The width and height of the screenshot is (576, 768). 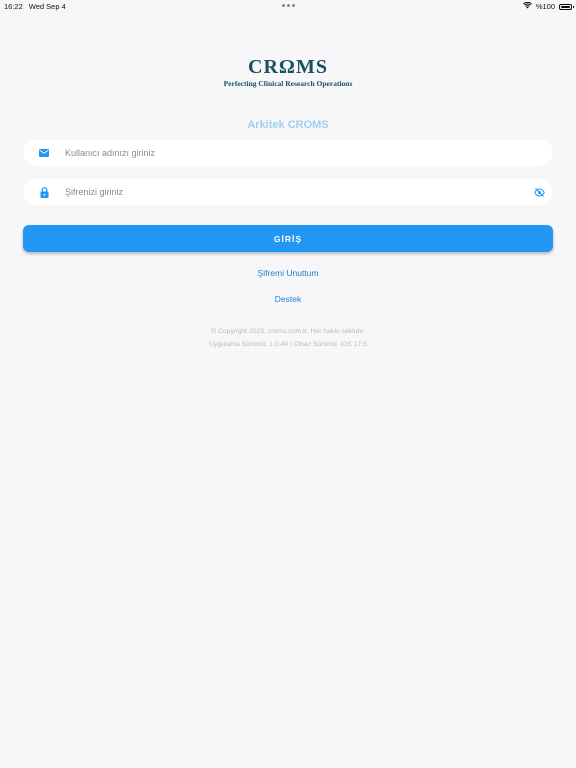 What do you see at coordinates (527, 6) in the screenshot?
I see `wifi-icon` at bounding box center [527, 6].